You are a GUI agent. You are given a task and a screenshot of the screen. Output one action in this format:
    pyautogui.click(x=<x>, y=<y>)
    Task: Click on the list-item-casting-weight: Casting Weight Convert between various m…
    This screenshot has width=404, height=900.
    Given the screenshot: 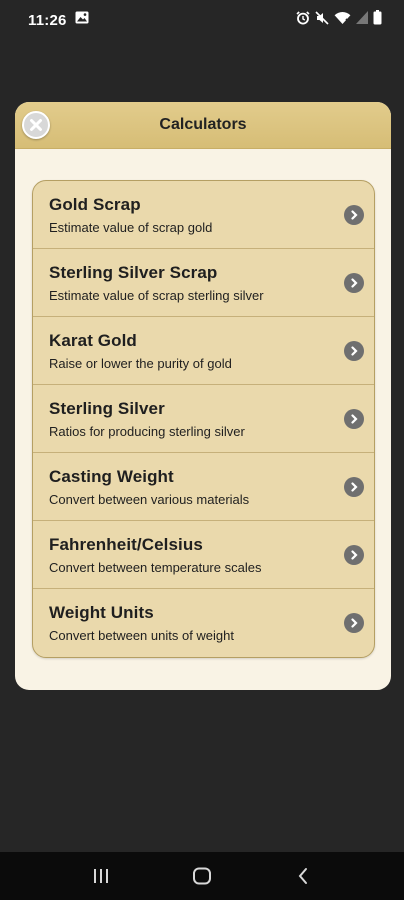 What is the action you would take?
    pyautogui.click(x=203, y=487)
    